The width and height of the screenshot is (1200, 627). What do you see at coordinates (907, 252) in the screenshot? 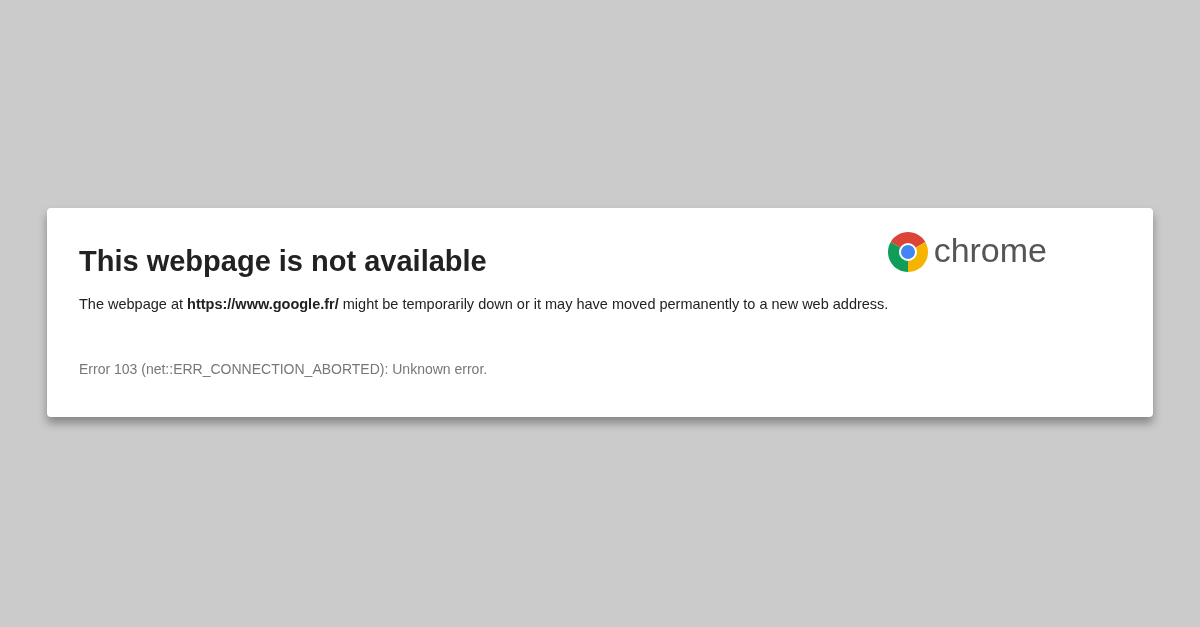
I see `chrome-logo-icon` at bounding box center [907, 252].